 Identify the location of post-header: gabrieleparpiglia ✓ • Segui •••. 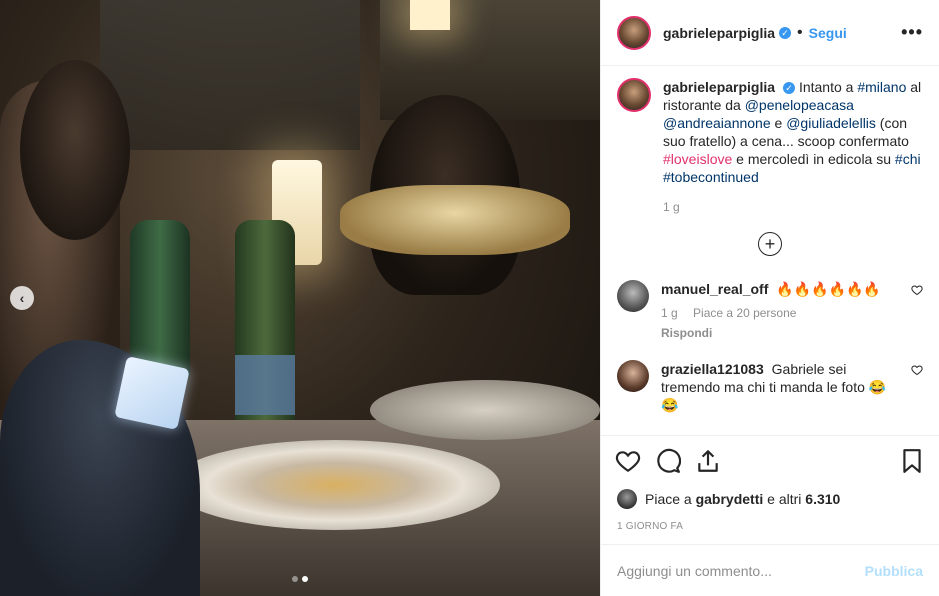
(770, 33).